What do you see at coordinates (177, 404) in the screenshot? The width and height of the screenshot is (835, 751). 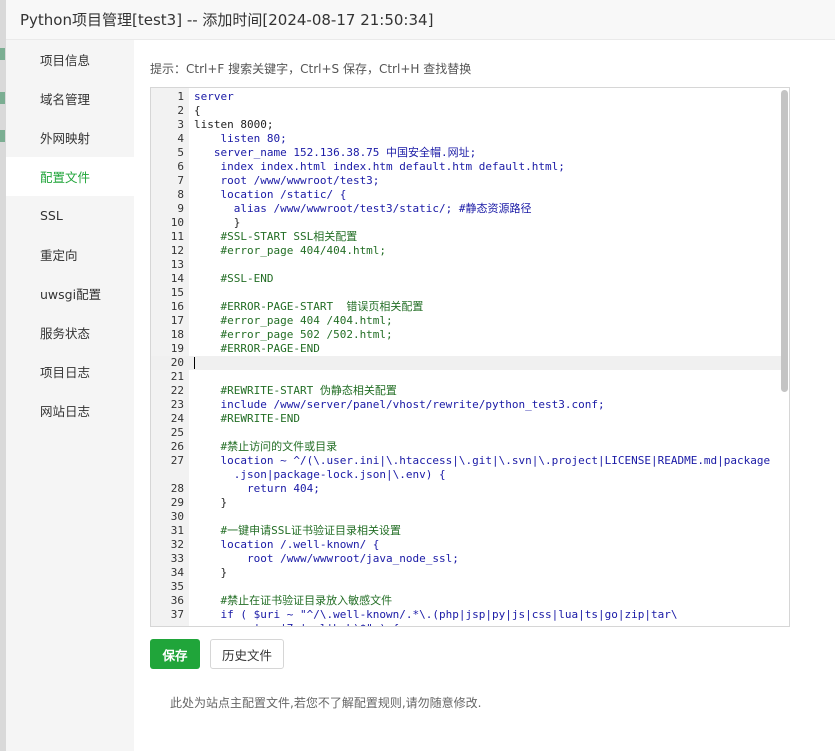 I see `line-number: 23` at bounding box center [177, 404].